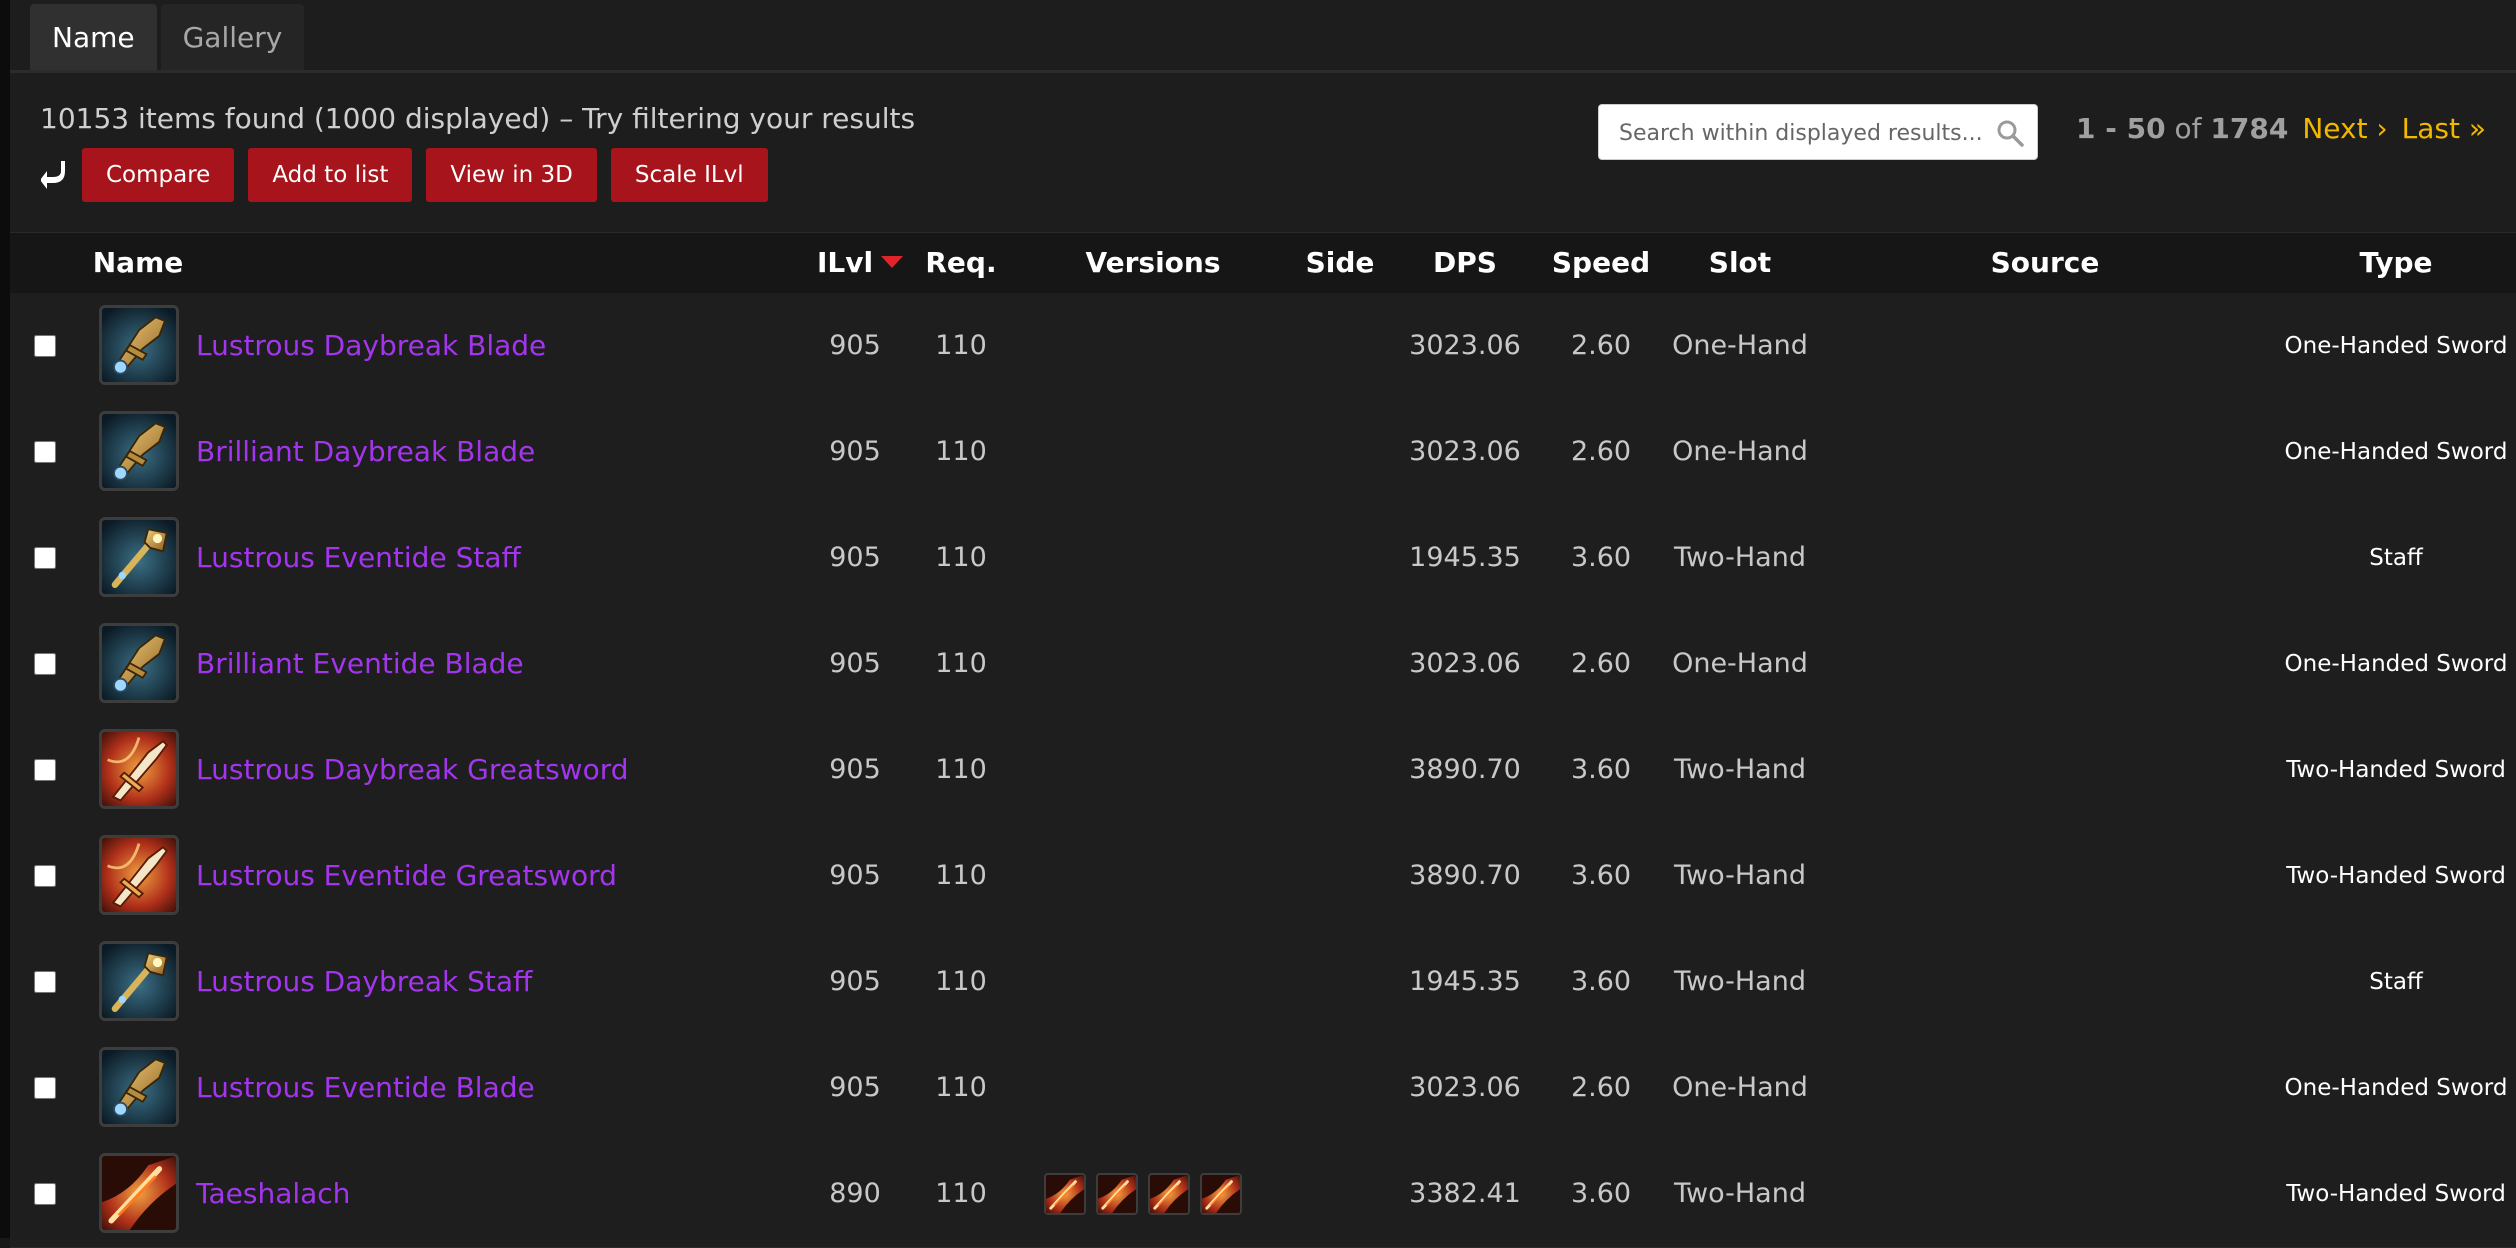  Describe the element at coordinates (855, 1193) in the screenshot. I see `cell-ilvl: 890` at that location.